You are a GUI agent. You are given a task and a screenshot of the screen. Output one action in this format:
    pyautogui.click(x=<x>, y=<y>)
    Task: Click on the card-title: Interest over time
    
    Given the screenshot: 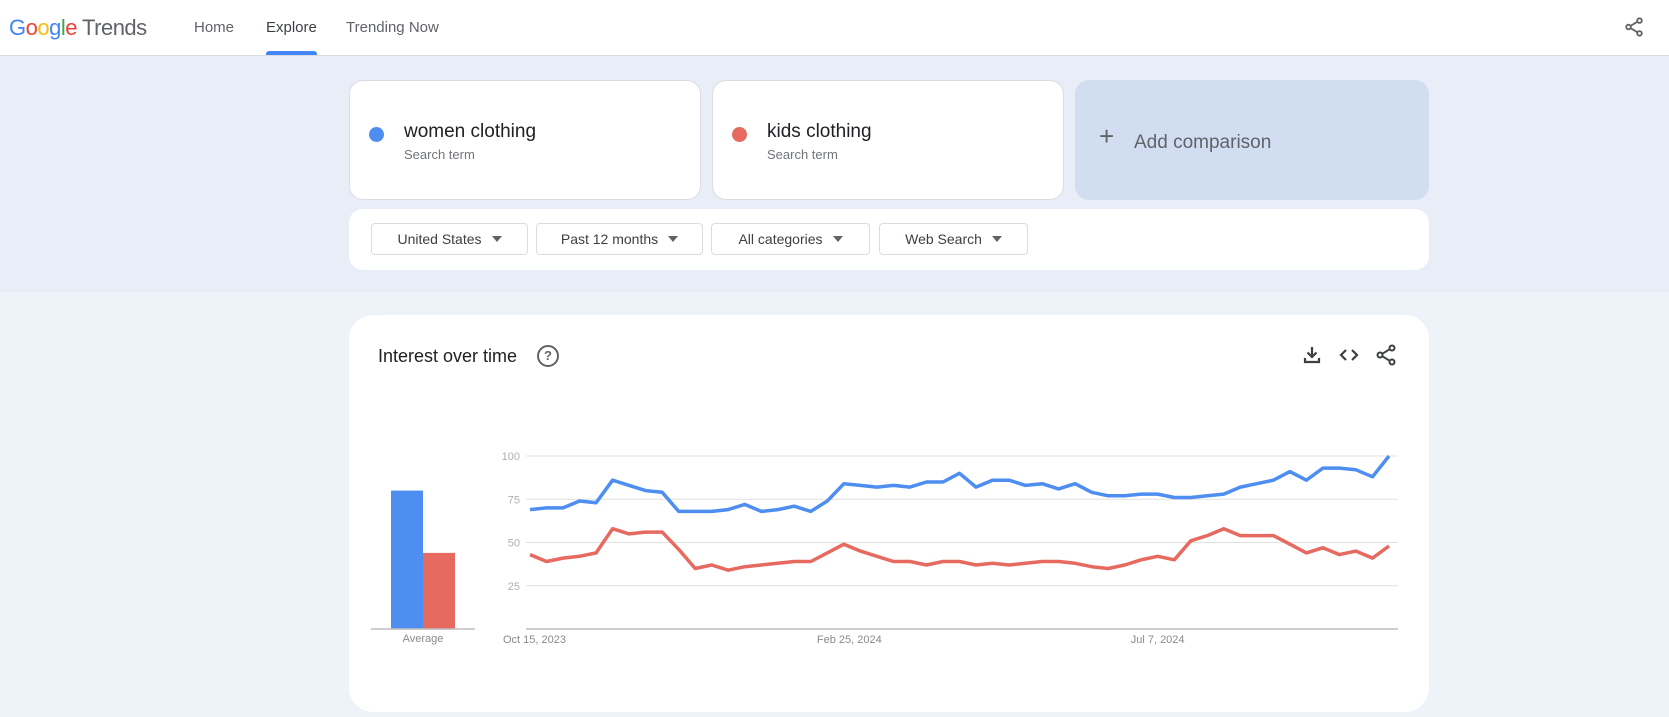 What is the action you would take?
    pyautogui.click(x=448, y=356)
    